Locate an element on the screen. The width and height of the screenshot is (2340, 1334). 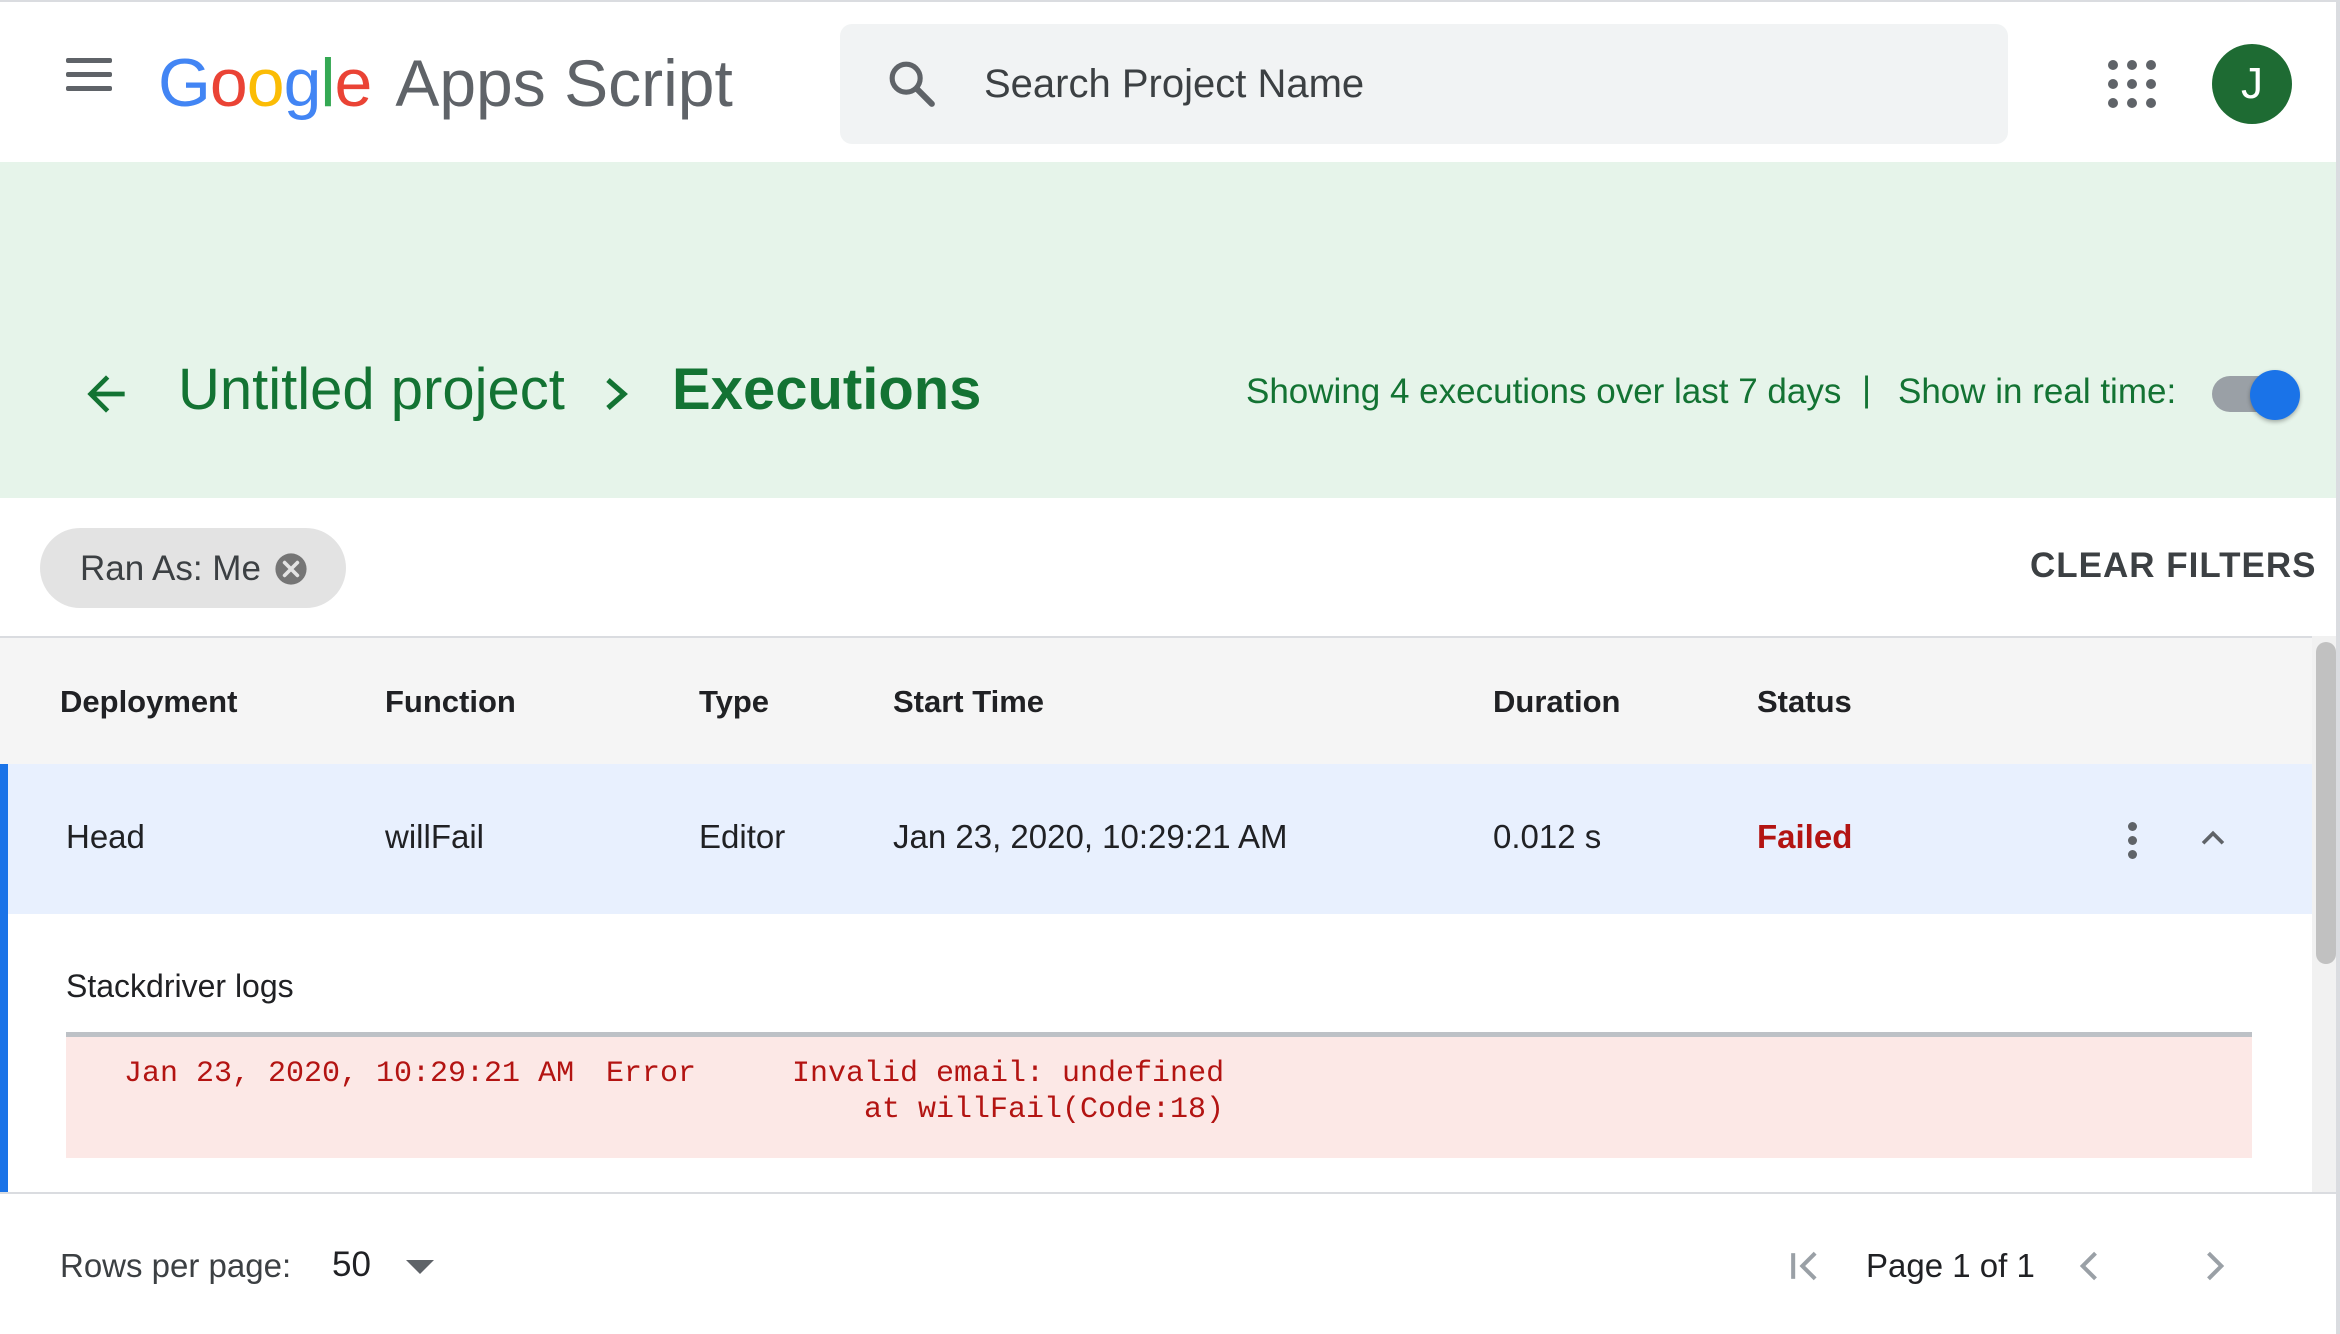
apps-script-logo: Google Apps Script is located at coordinates (445, 84).